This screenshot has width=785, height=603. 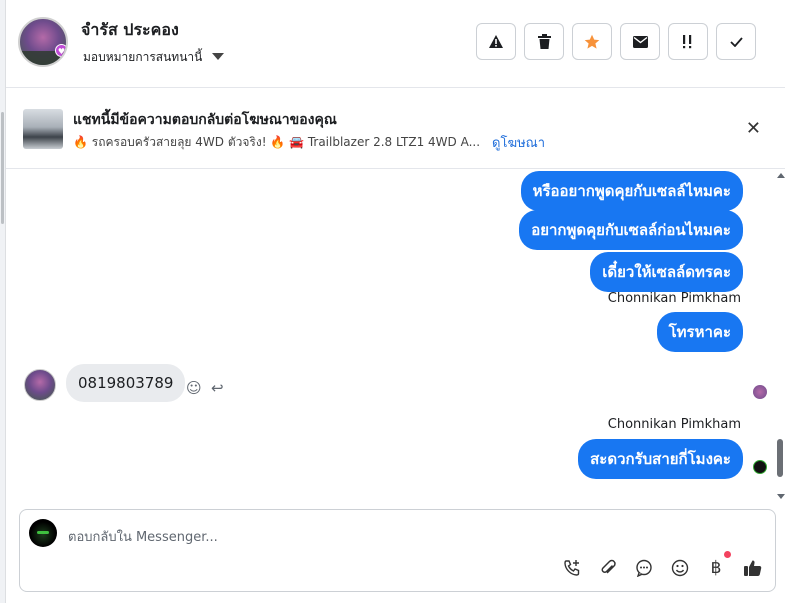 I want to click on follow-up-button, so click(x=688, y=41).